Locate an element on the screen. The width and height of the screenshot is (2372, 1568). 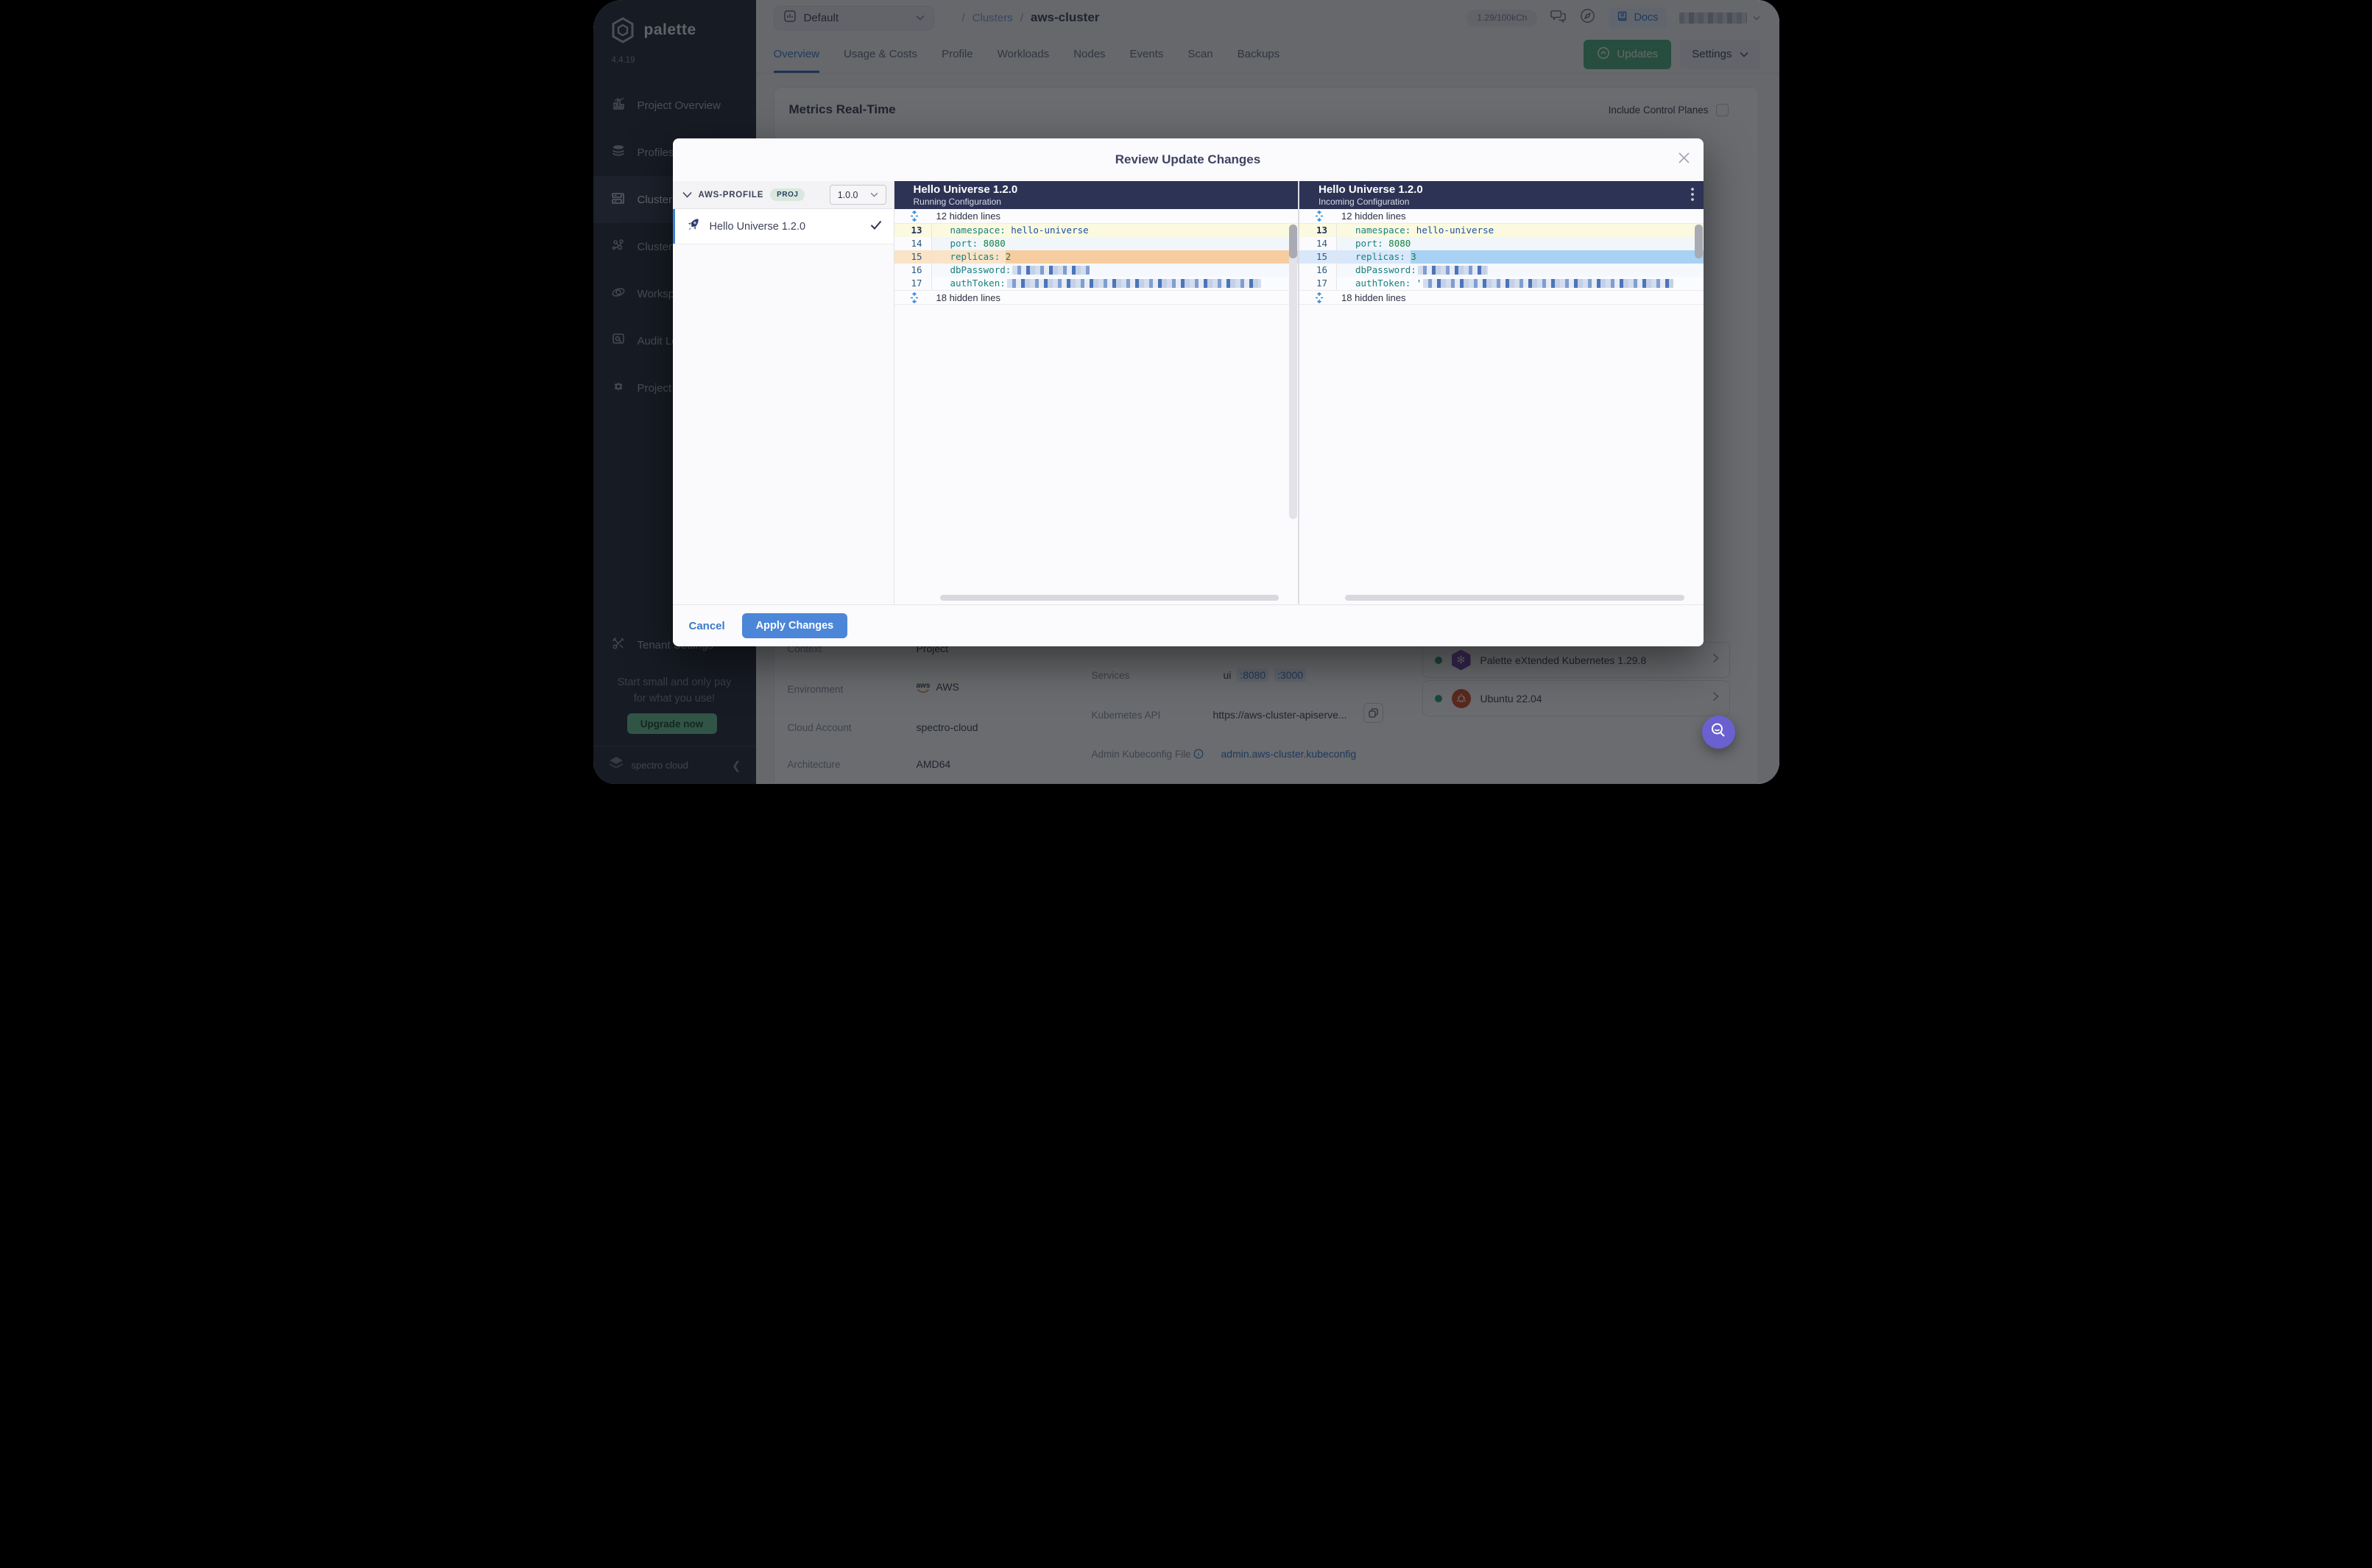
modal-title: Review Update Changes is located at coordinates (1188, 159).